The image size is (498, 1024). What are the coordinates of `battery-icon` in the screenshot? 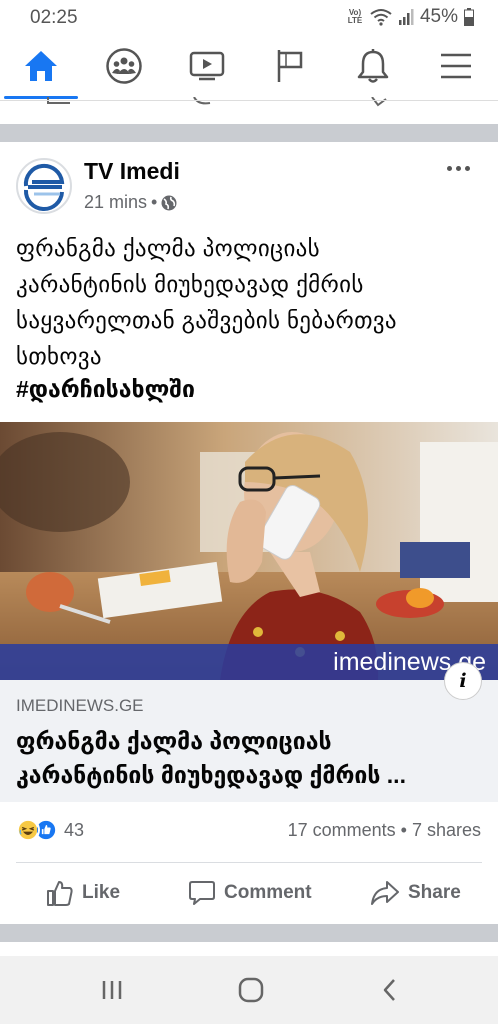 It's located at (469, 17).